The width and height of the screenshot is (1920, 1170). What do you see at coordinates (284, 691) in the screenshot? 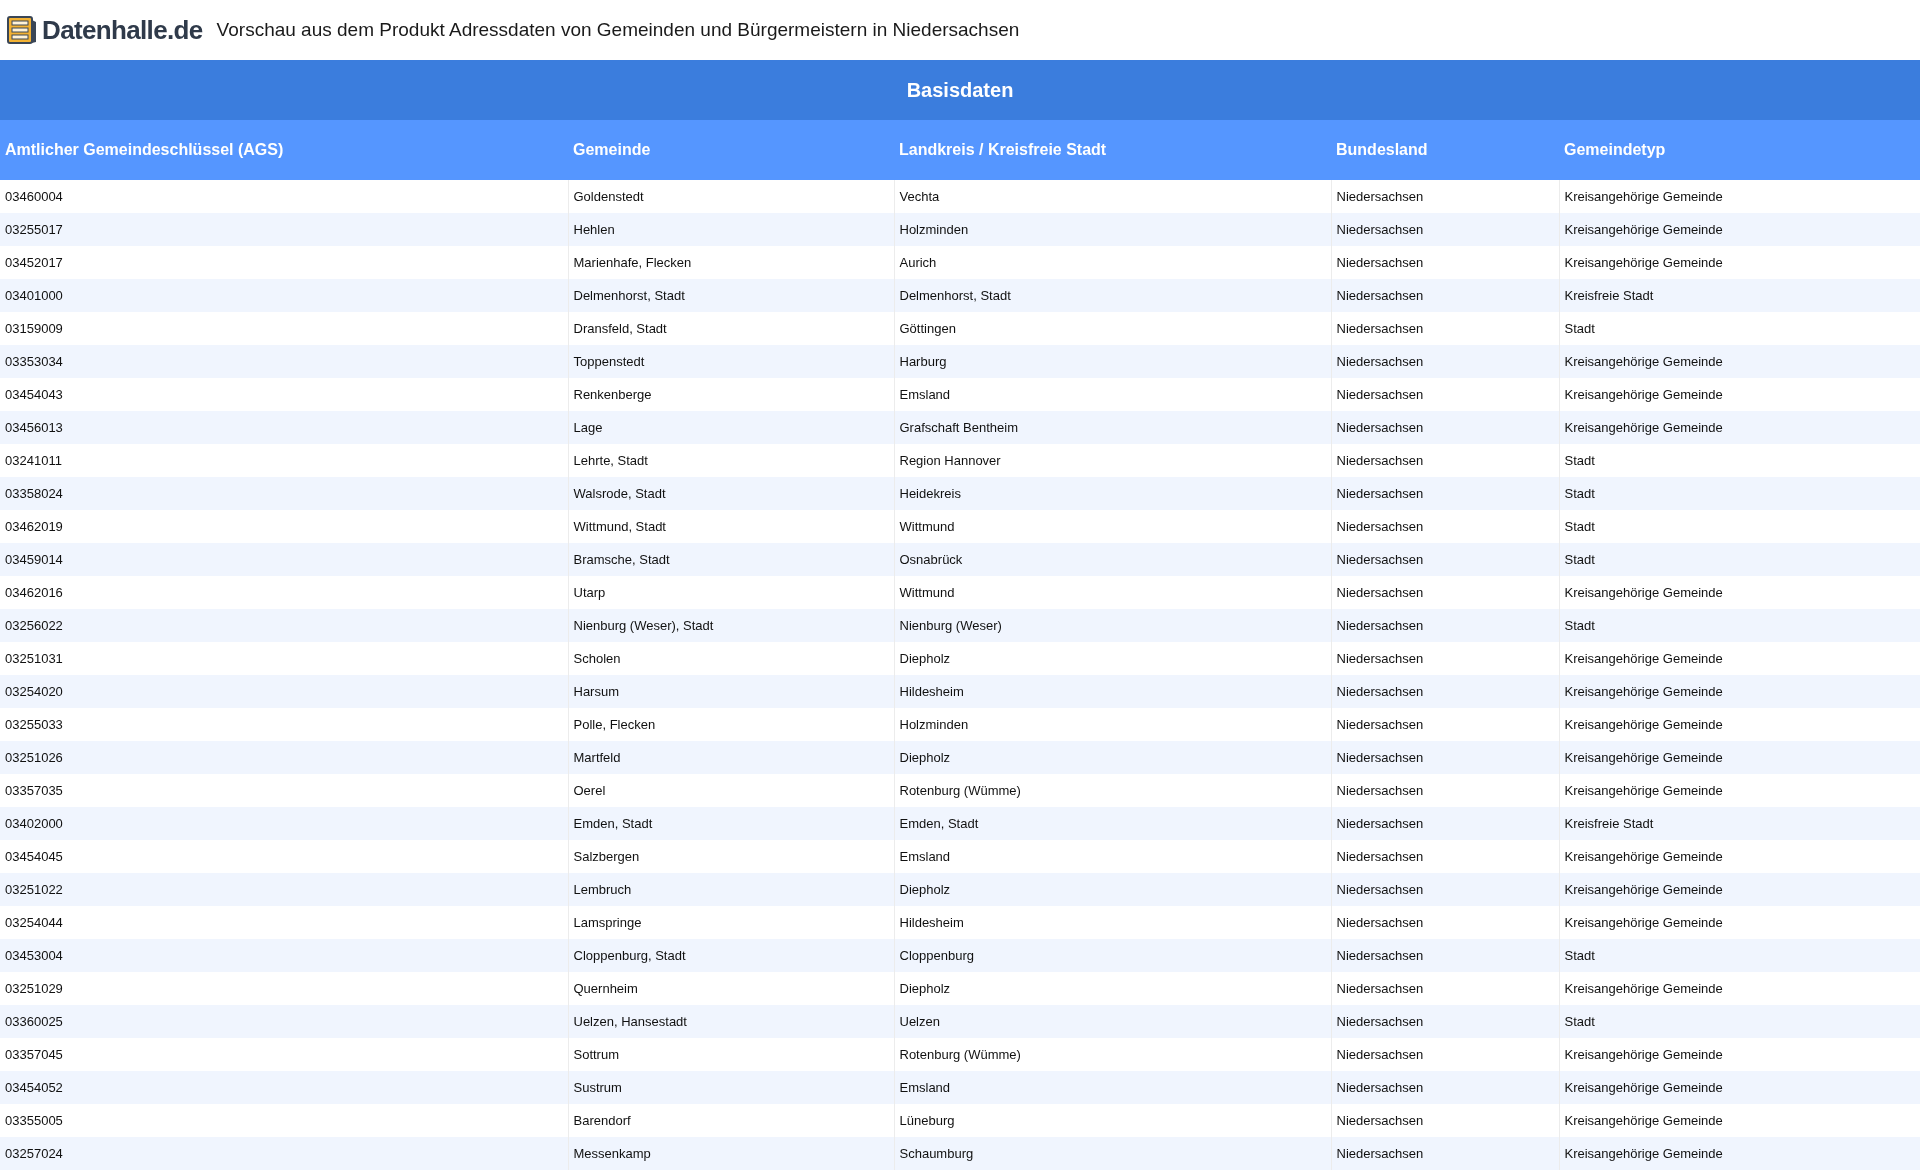
I see `table-cell: 03254020` at bounding box center [284, 691].